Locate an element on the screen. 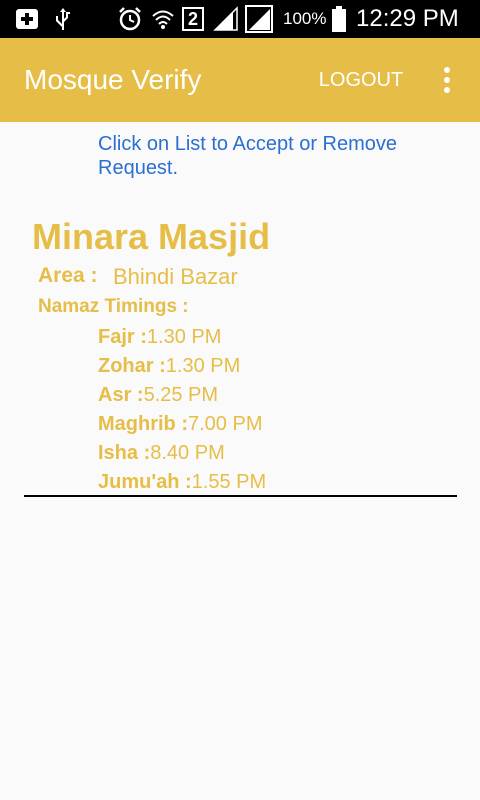  wifi-icon is located at coordinates (163, 19).